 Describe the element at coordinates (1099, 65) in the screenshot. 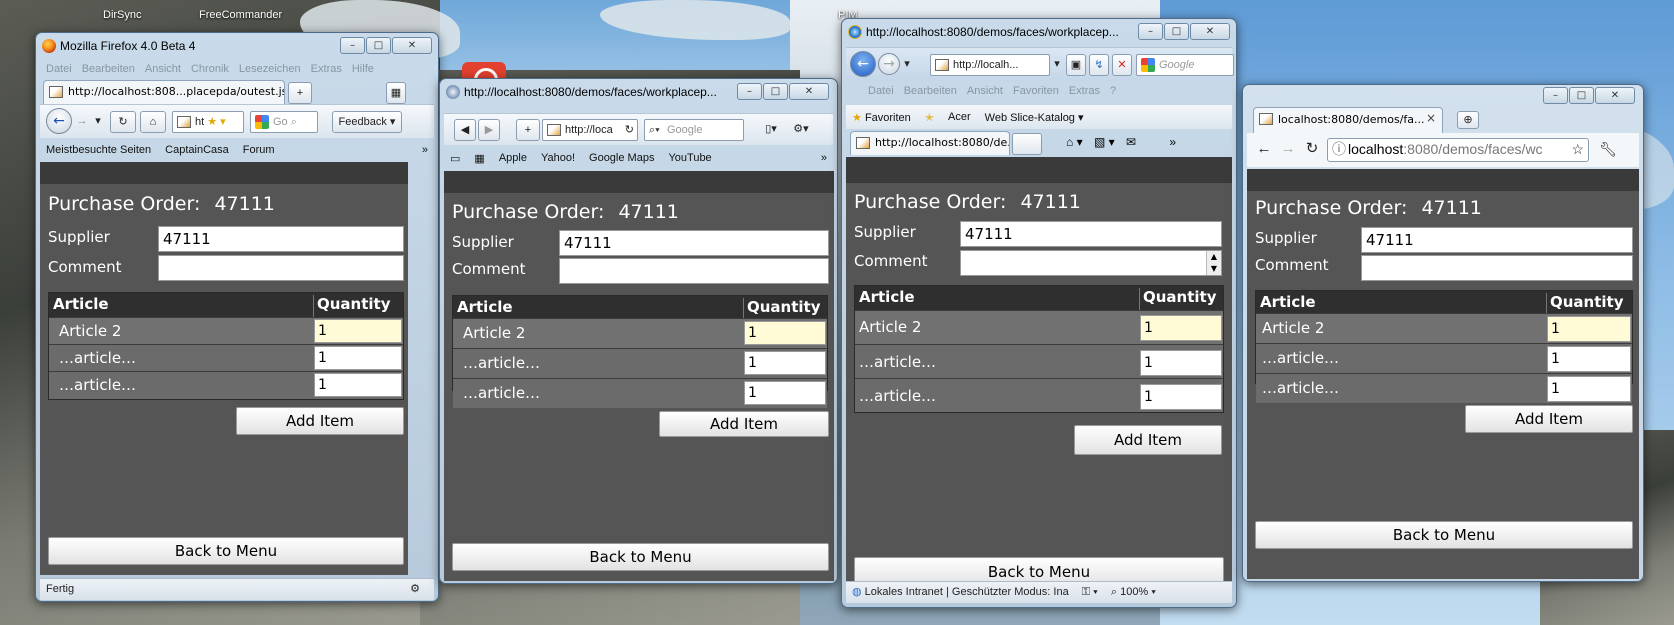

I see `refresh-icon: ↯` at that location.